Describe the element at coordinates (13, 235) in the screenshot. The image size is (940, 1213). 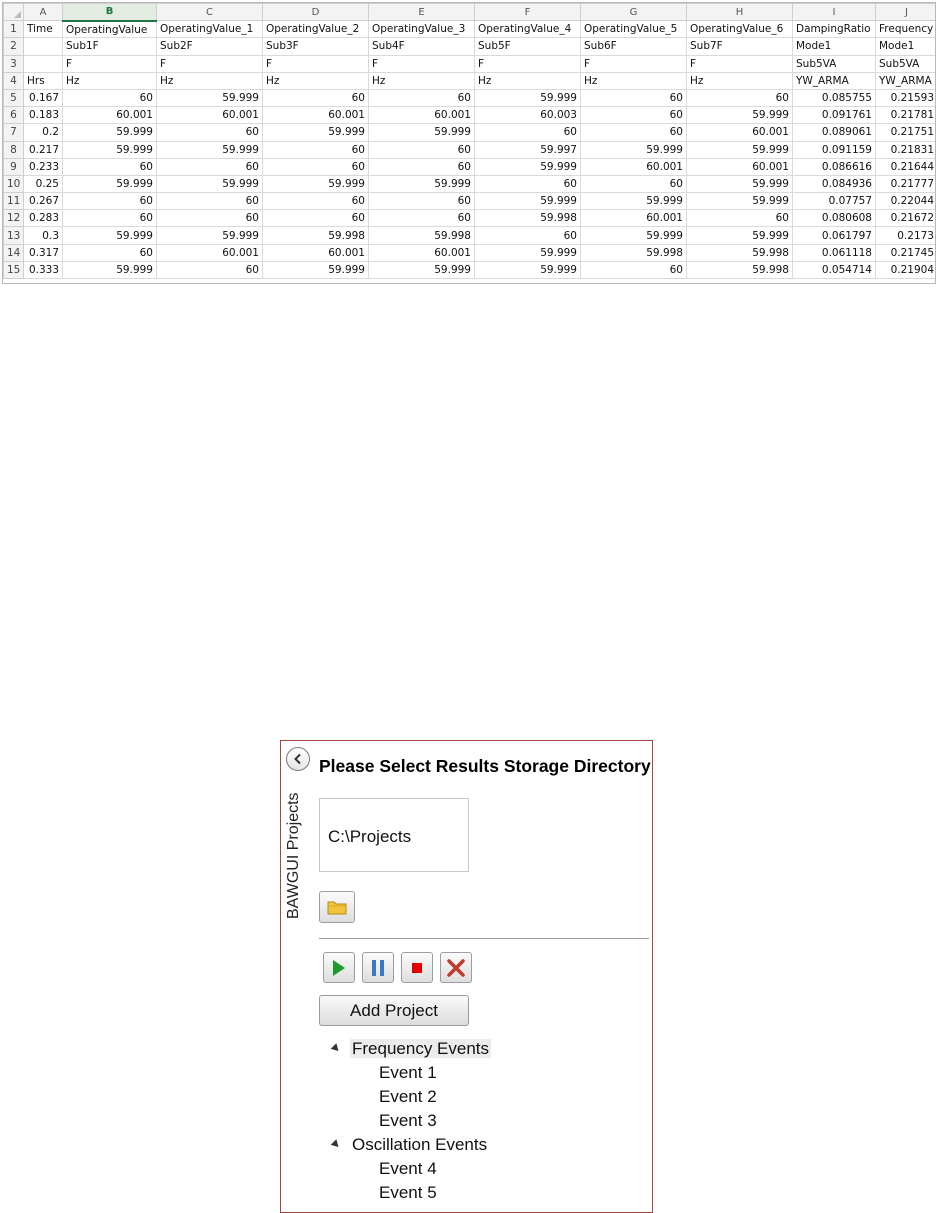
I see `row-header: 13` at that location.